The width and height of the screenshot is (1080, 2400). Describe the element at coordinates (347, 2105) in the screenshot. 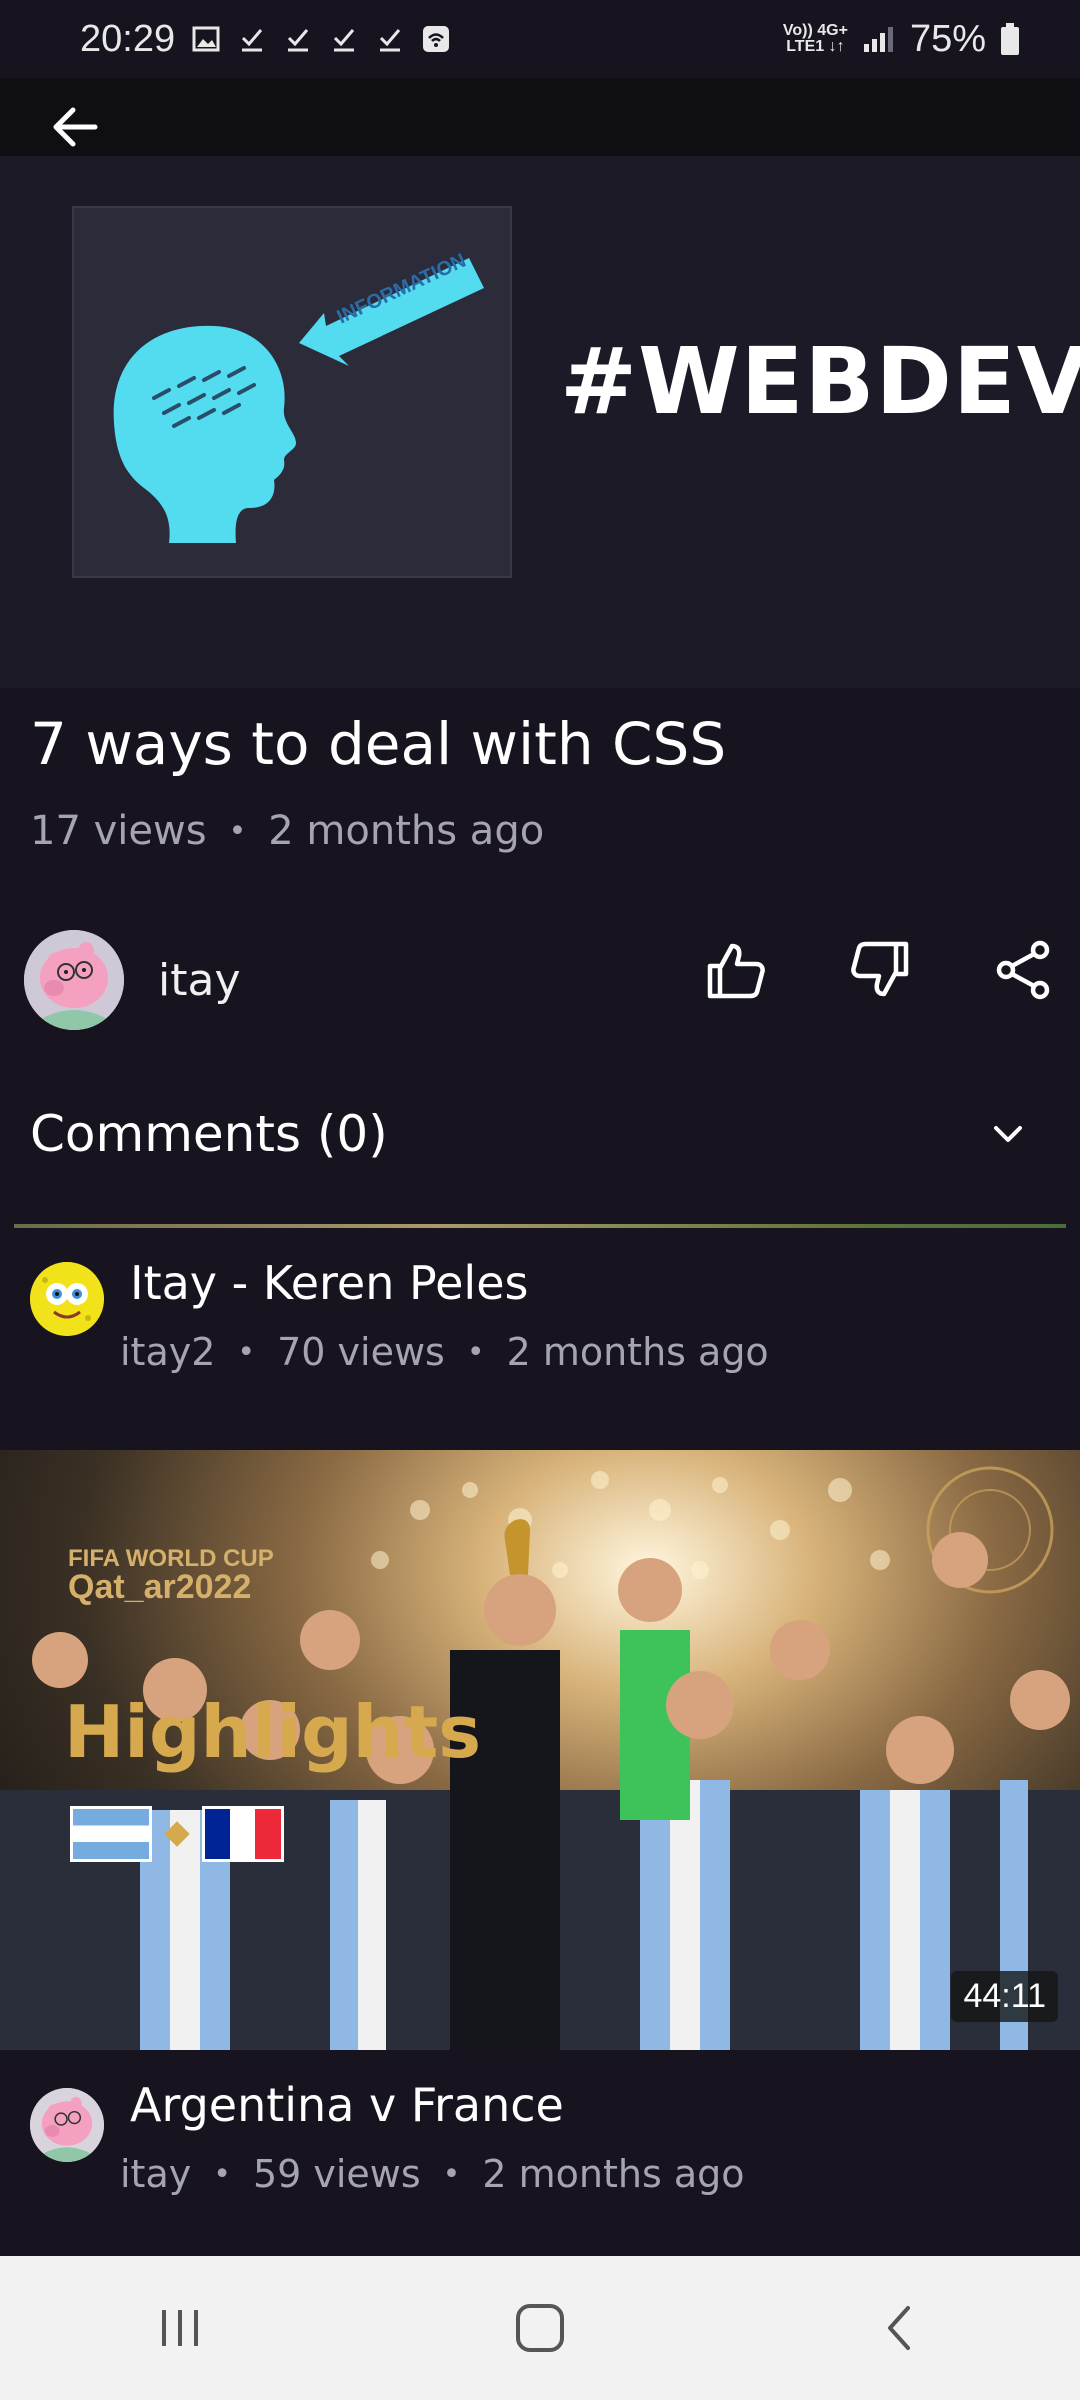

I see `recommended-title: Argentina v France` at that location.